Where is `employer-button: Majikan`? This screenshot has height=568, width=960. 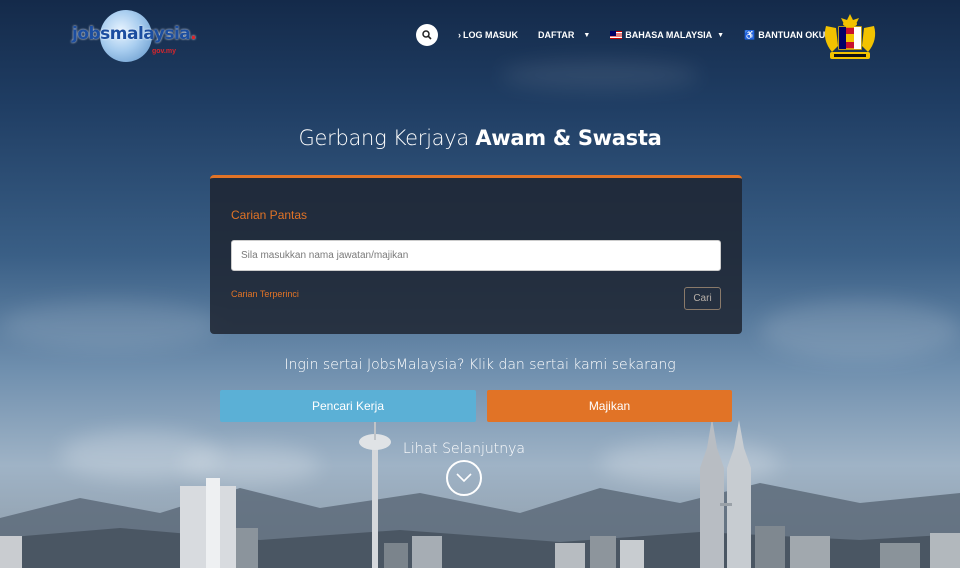 employer-button: Majikan is located at coordinates (609, 406).